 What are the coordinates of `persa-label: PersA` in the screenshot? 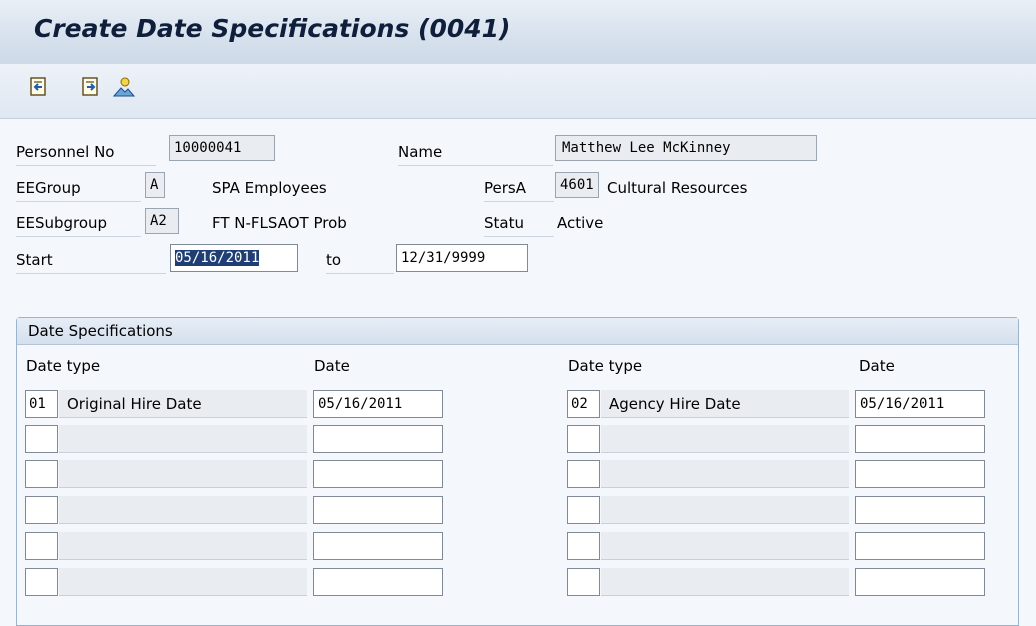 It's located at (519, 188).